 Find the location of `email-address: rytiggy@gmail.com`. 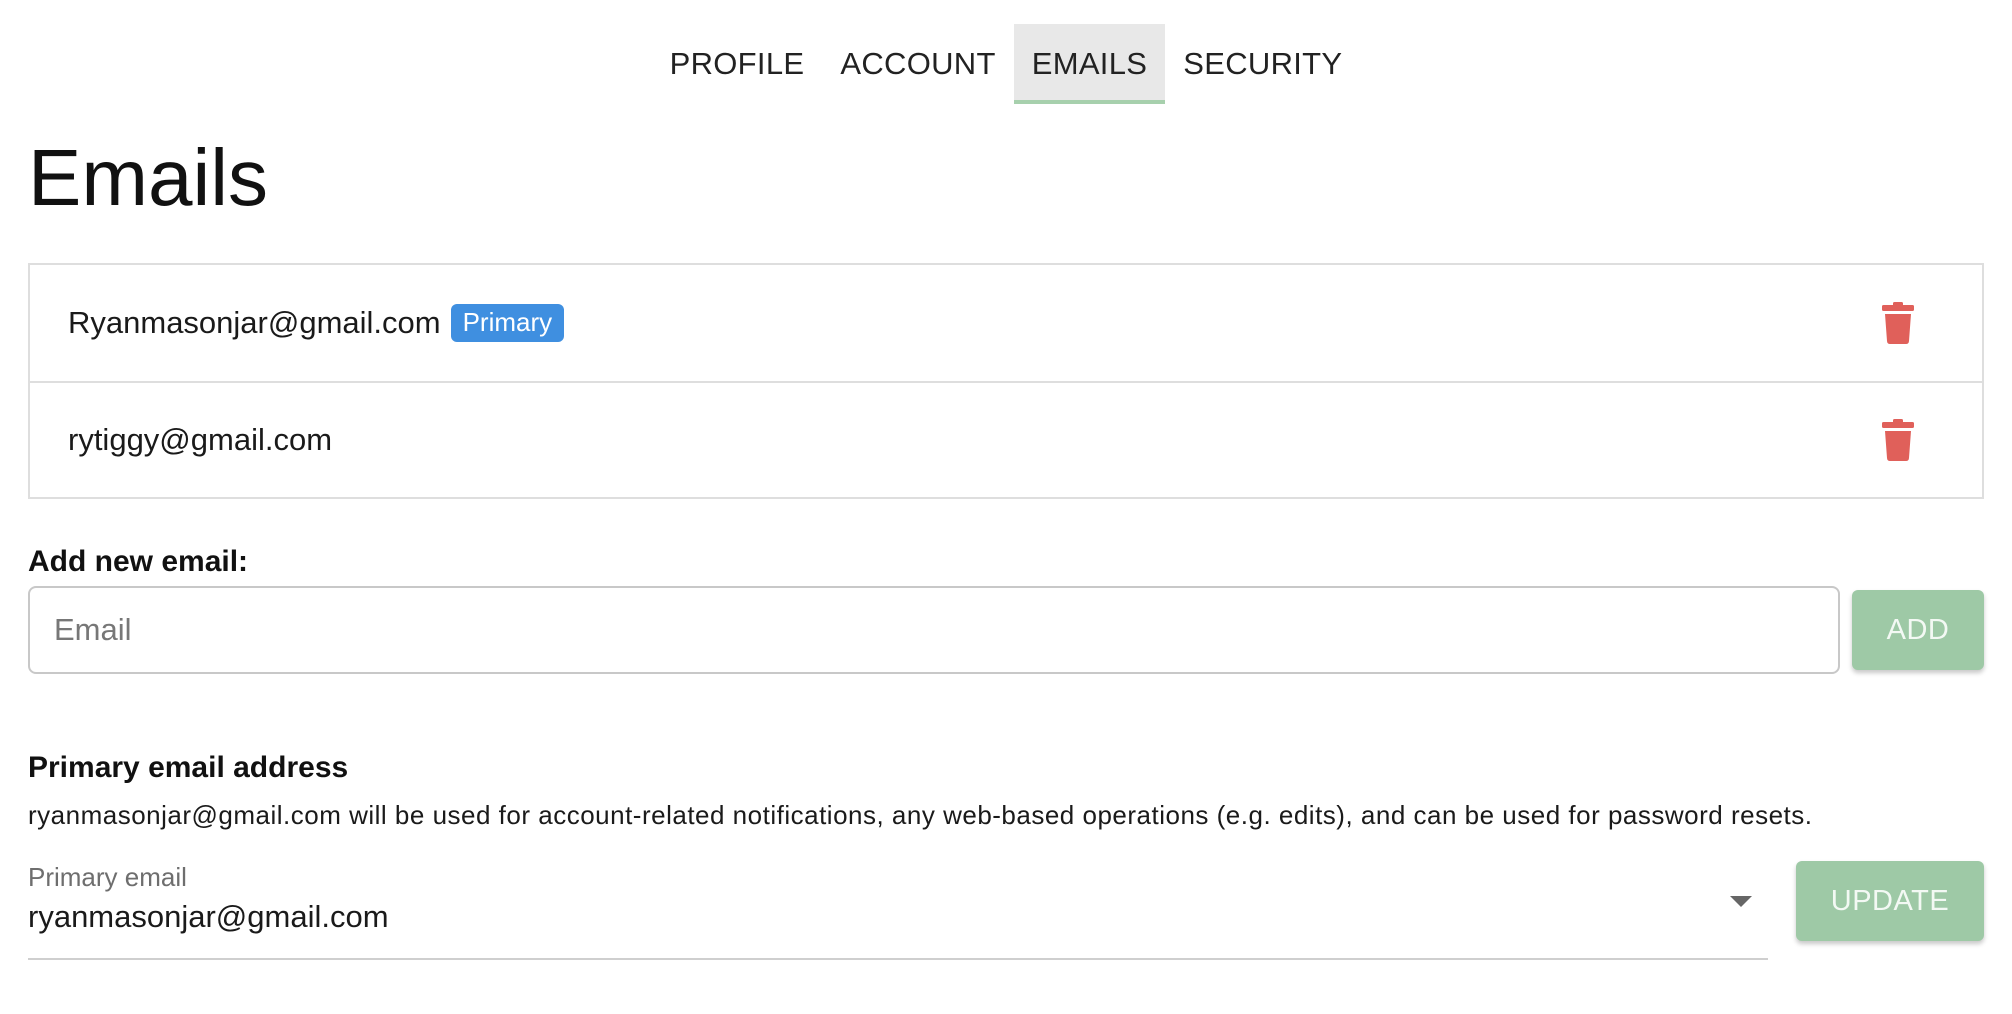

email-address: rytiggy@gmail.com is located at coordinates (200, 439).